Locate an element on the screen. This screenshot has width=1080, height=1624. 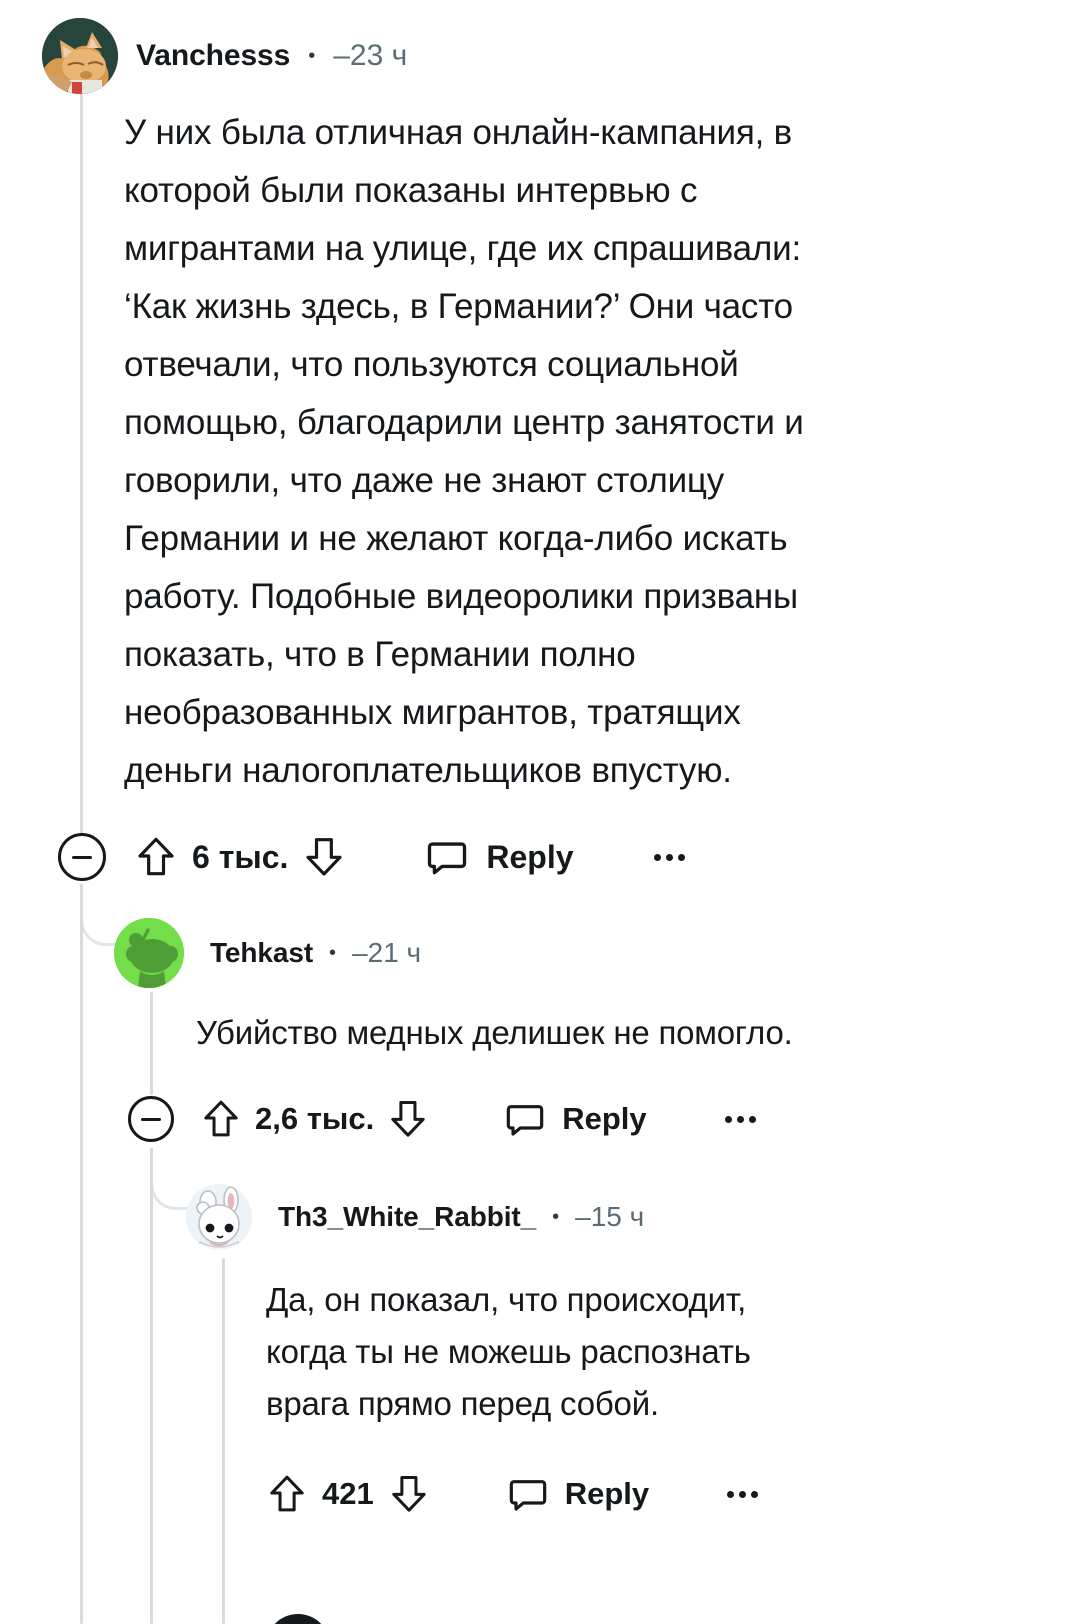
comment-body-2: Убийство медных делишек не помогло. is located at coordinates (596, 1033).